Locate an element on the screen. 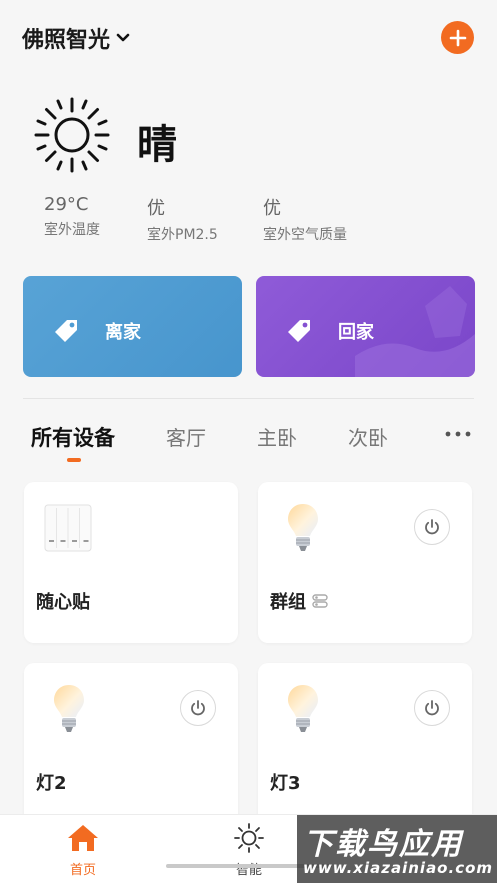 Image resolution: width=497 pixels, height=883 pixels. metric-pm25: 优 室外PM2.5 is located at coordinates (182, 219).